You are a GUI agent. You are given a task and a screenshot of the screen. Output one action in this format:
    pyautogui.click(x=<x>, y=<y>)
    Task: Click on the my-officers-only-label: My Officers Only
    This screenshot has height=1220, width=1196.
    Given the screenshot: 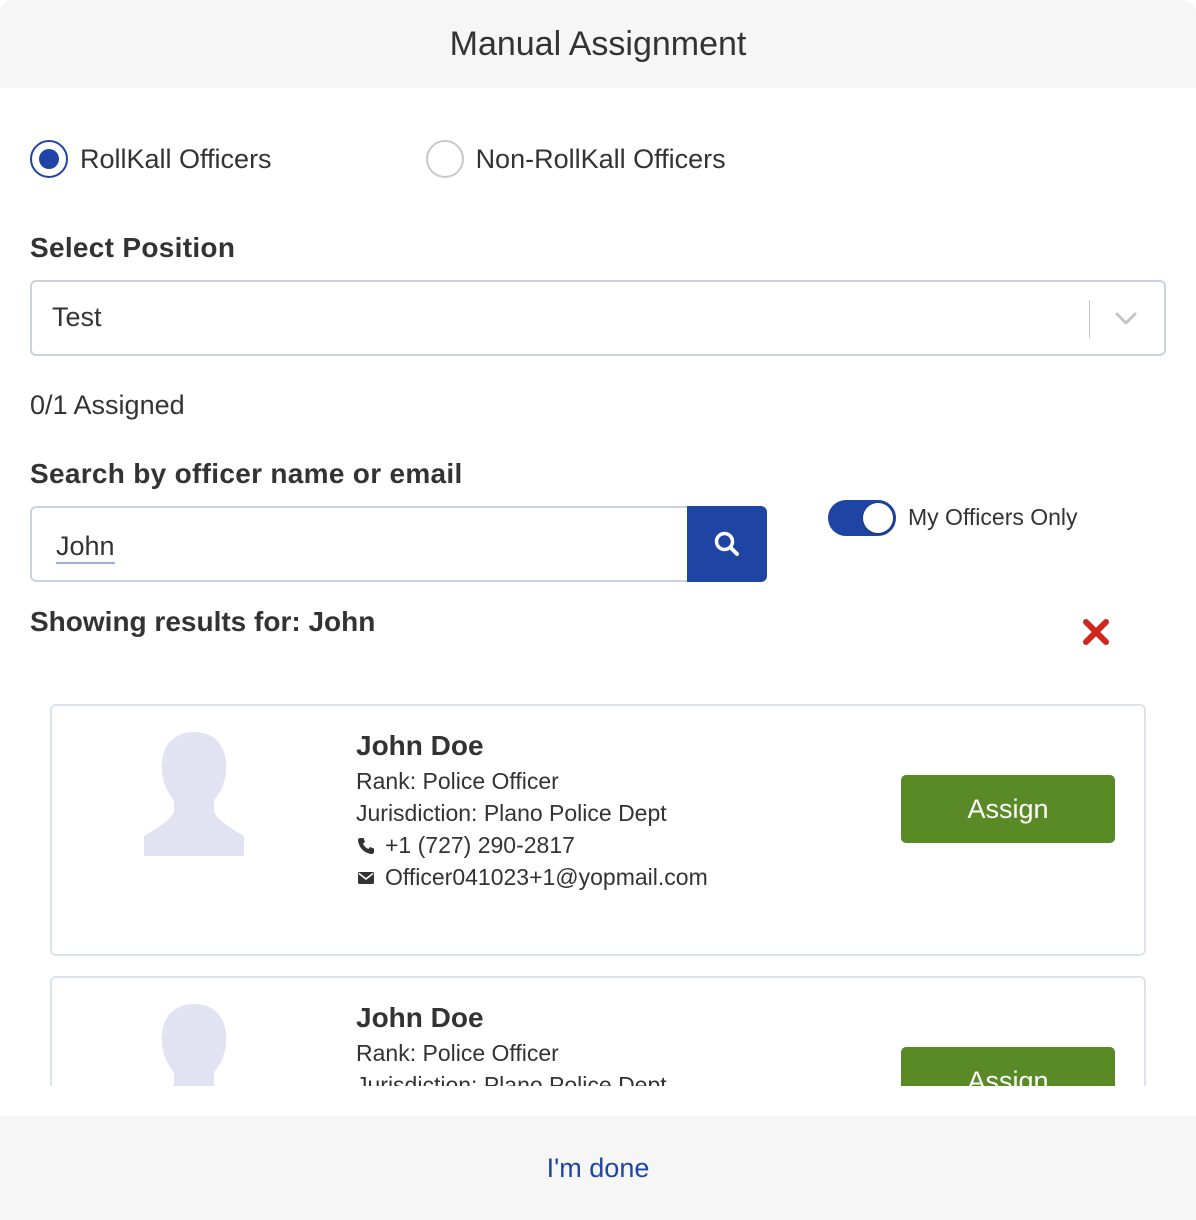 What is the action you would take?
    pyautogui.click(x=993, y=517)
    